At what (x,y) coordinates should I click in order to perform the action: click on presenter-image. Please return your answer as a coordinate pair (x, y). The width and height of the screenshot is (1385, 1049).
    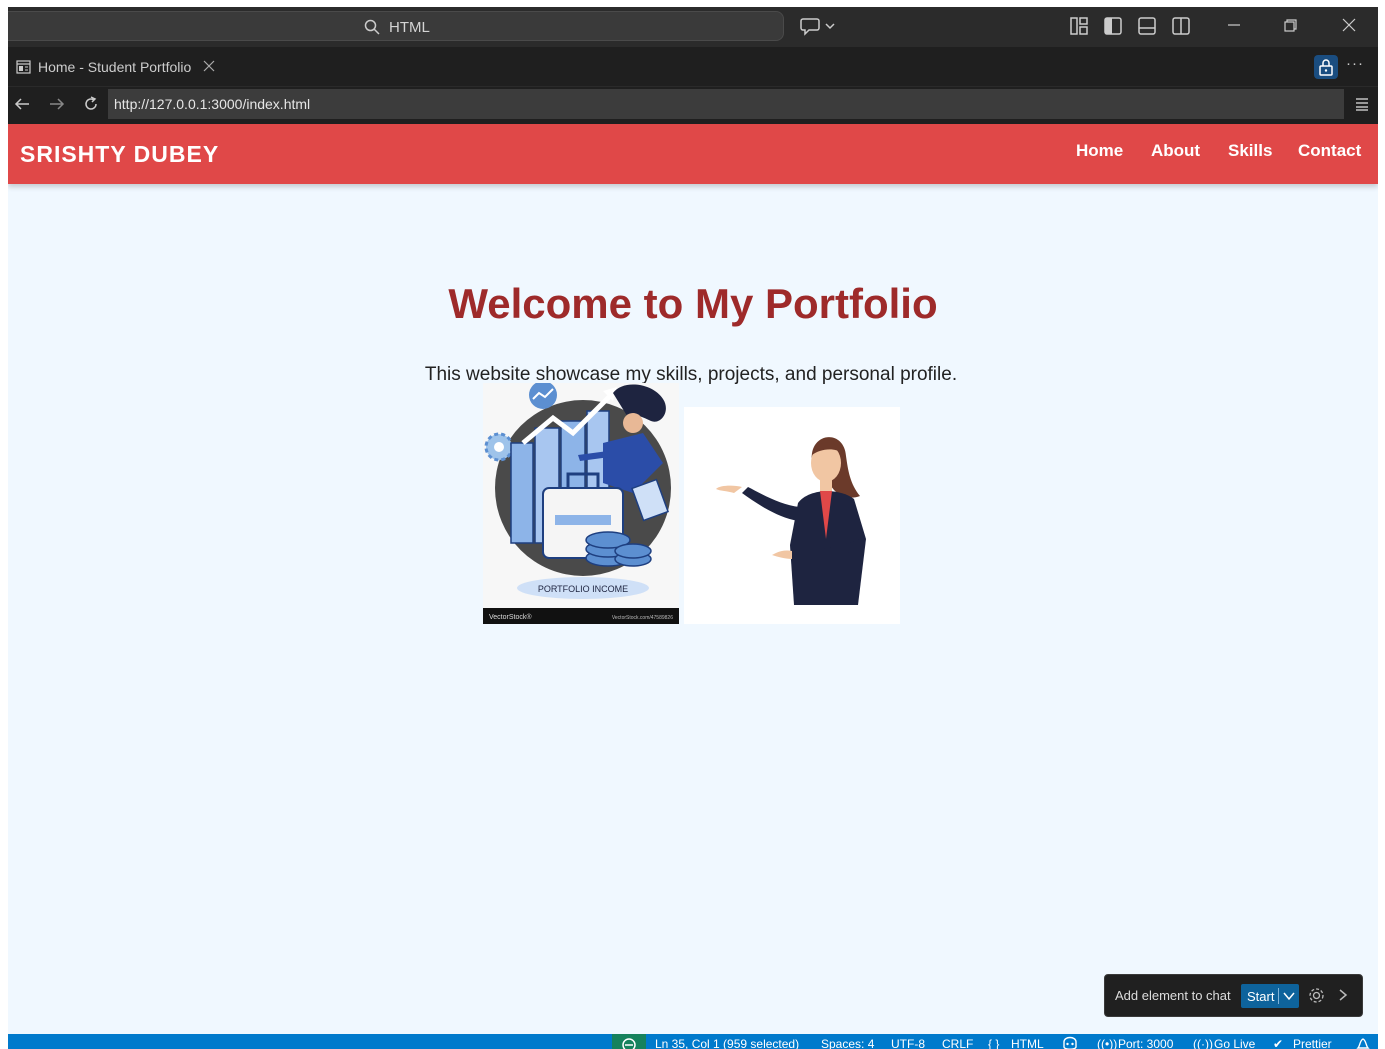
    Looking at the image, I should click on (792, 515).